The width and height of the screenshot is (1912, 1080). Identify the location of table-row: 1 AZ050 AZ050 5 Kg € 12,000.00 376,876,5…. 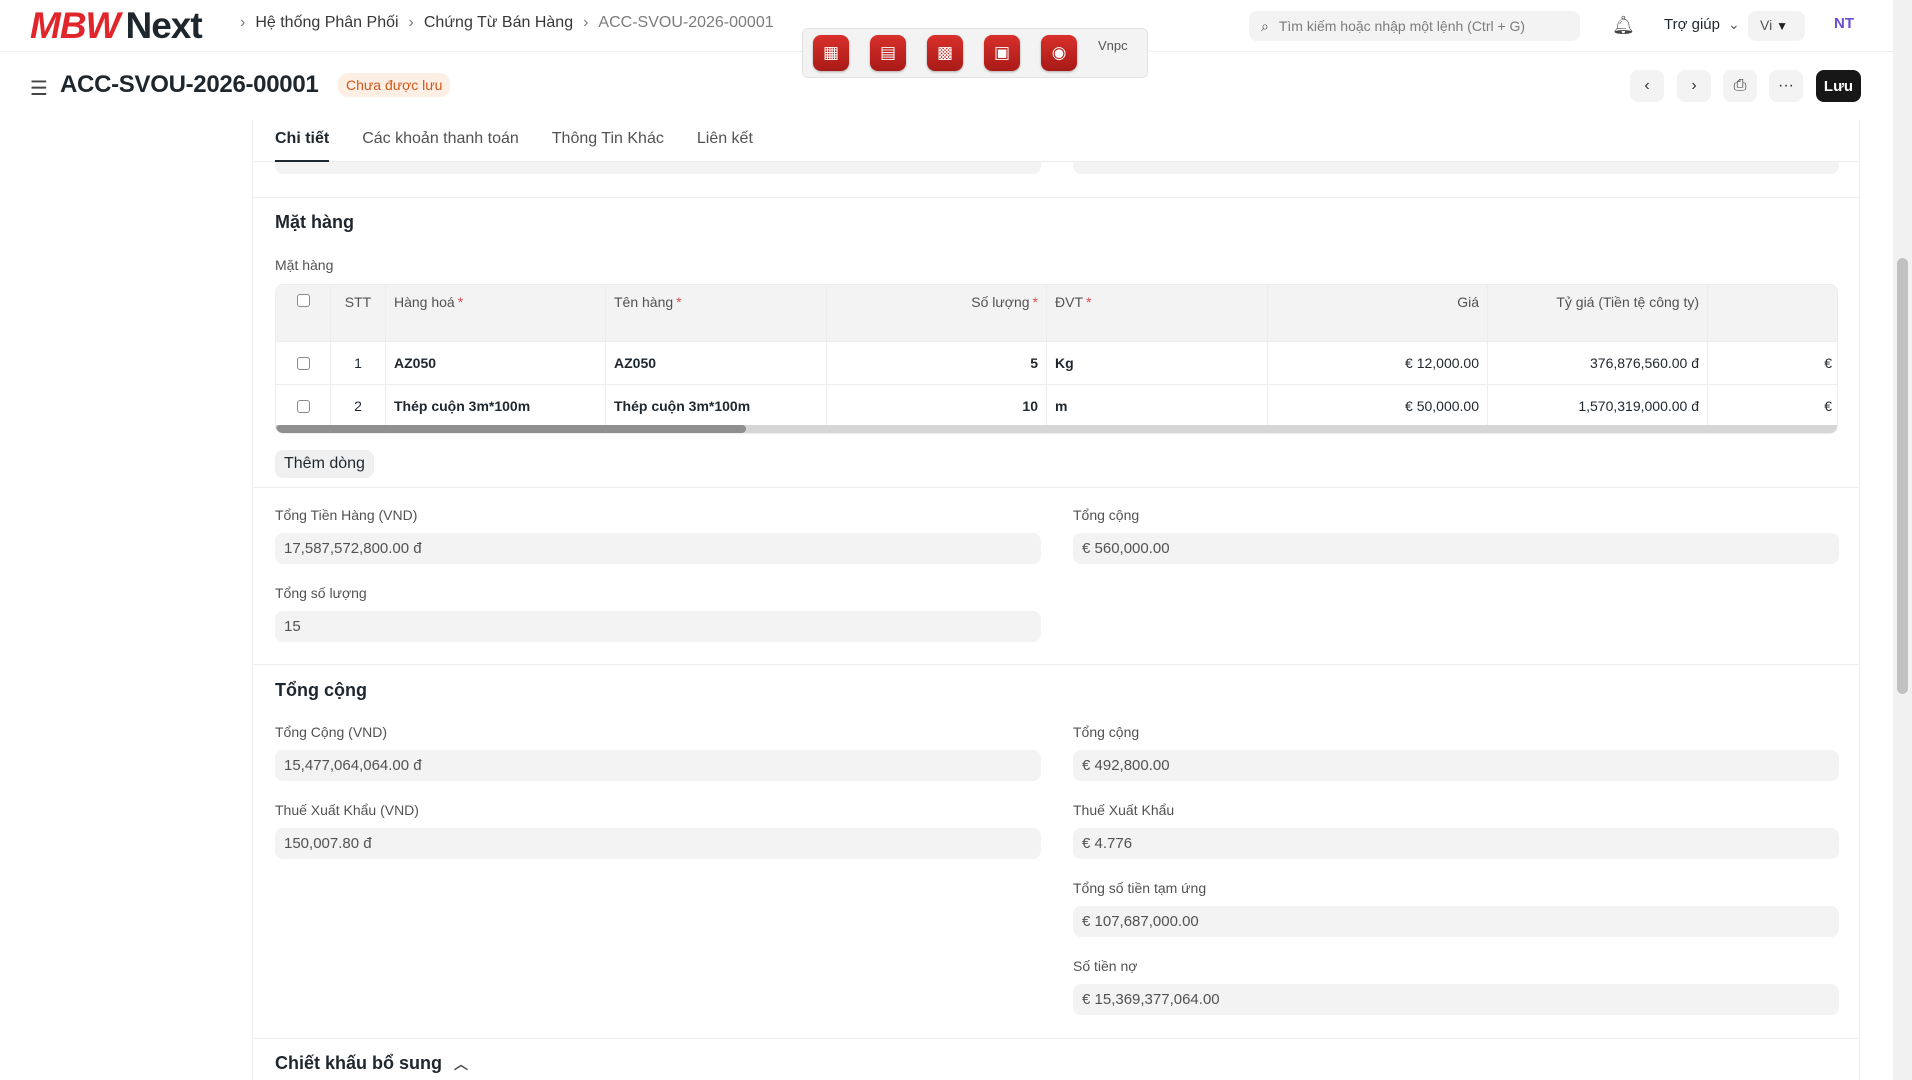
(1056, 363).